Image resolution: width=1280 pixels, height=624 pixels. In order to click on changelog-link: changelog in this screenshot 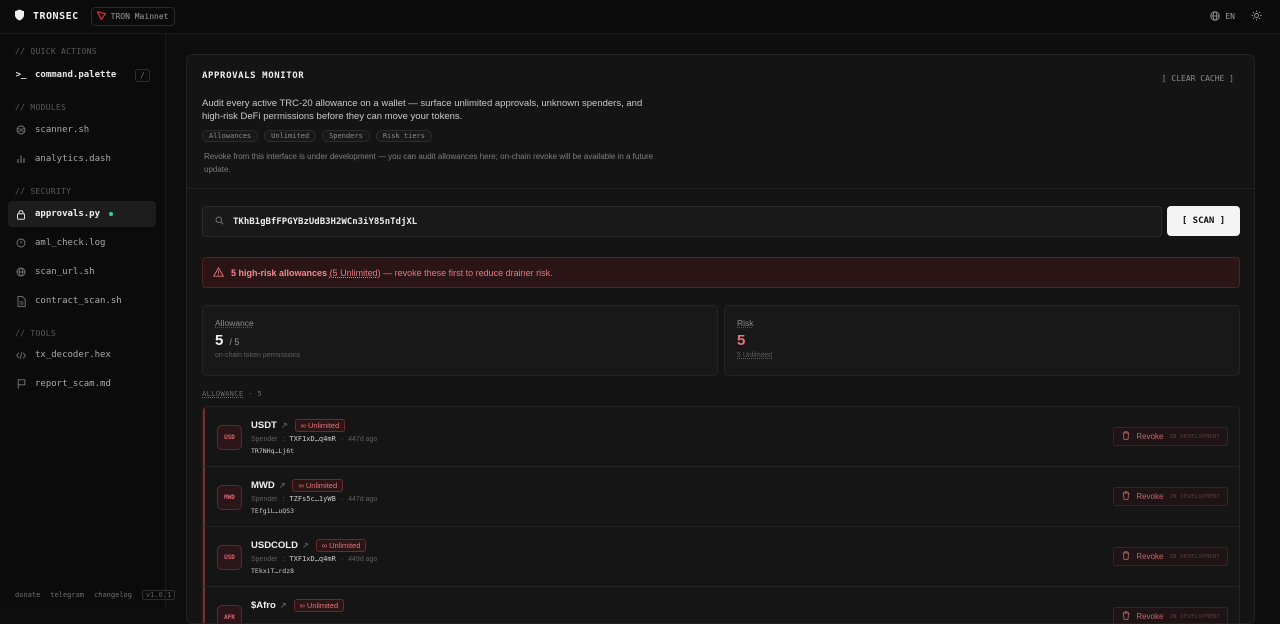, I will do `click(113, 595)`.